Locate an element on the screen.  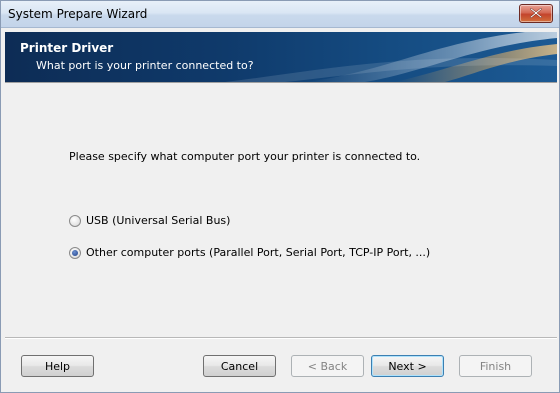
radio-option-usb: USB (Universal Serial Bus) is located at coordinates (149, 220).